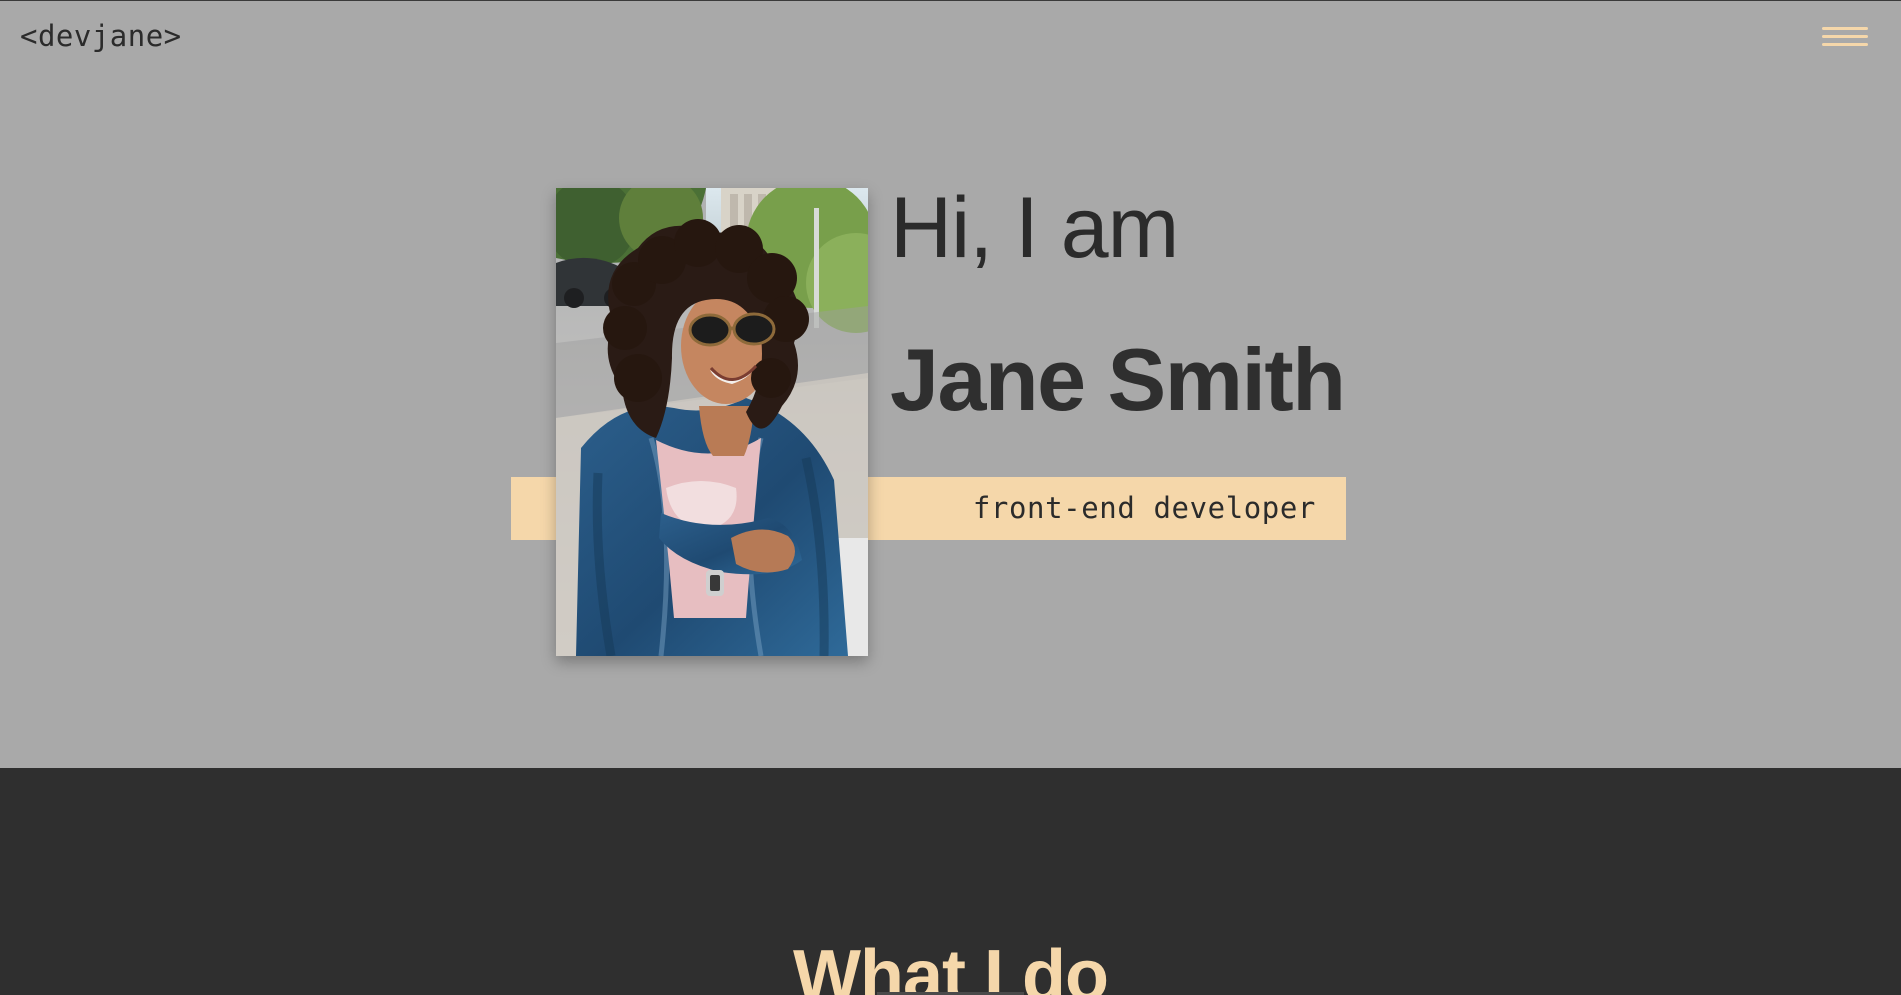 This screenshot has height=995, width=1901. I want to click on job-title: front-end developer, so click(1144, 508).